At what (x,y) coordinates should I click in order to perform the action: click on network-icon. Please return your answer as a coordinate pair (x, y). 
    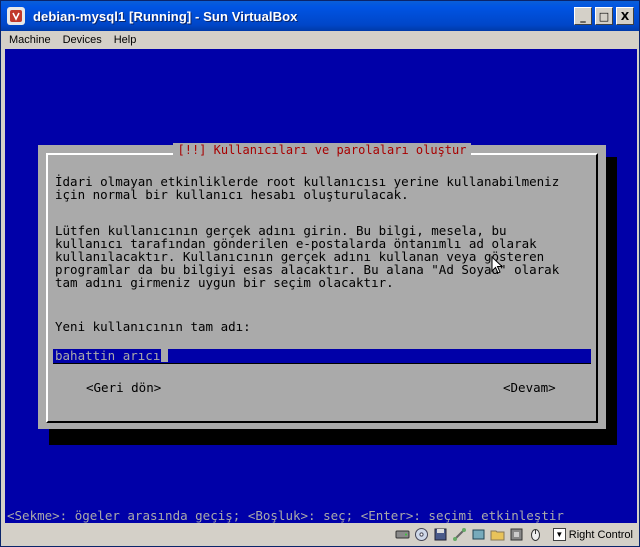
    Looking at the image, I should click on (460, 535).